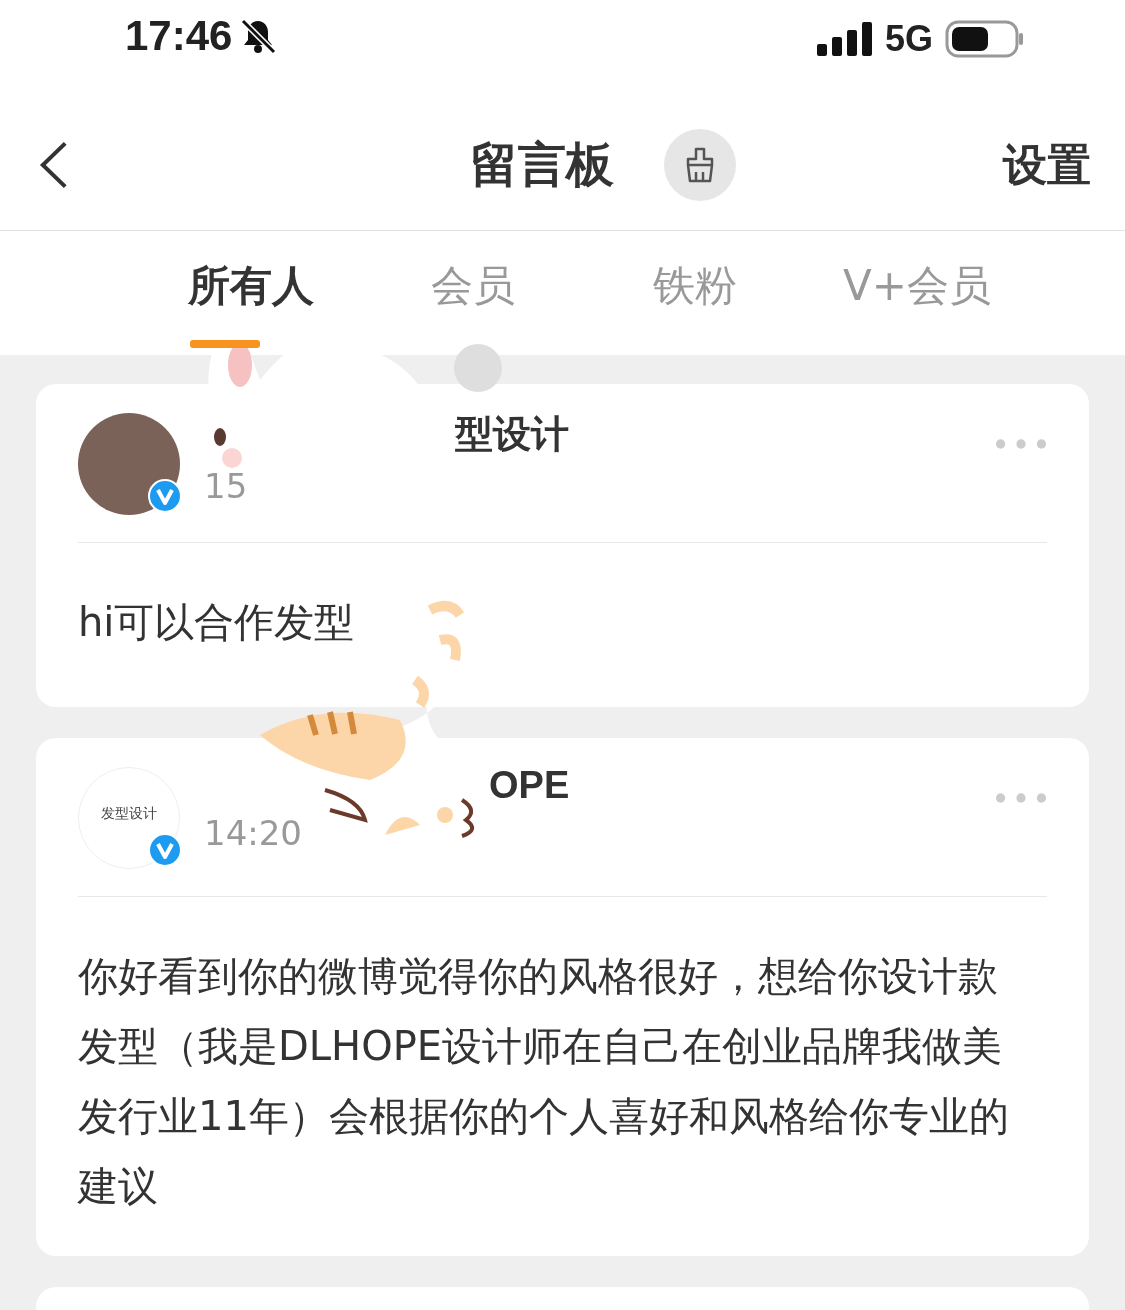  Describe the element at coordinates (1047, 165) in the screenshot. I see `settings-link: 设置` at that location.